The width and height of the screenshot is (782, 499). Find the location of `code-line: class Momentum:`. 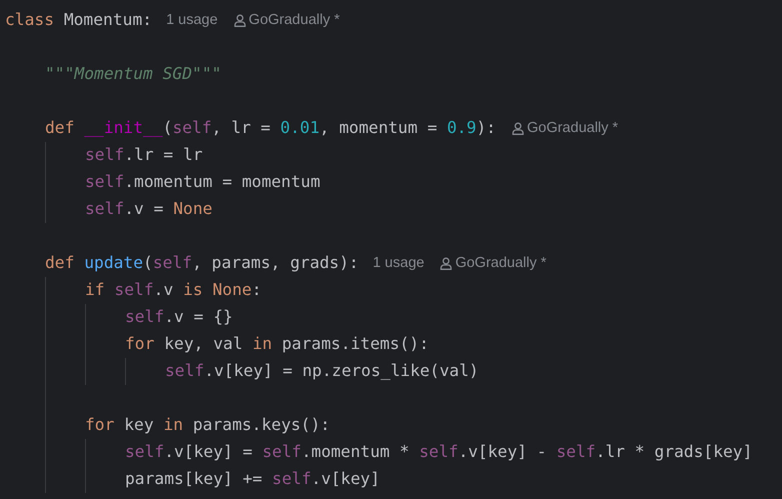

code-line: class Momentum: is located at coordinates (78, 20).